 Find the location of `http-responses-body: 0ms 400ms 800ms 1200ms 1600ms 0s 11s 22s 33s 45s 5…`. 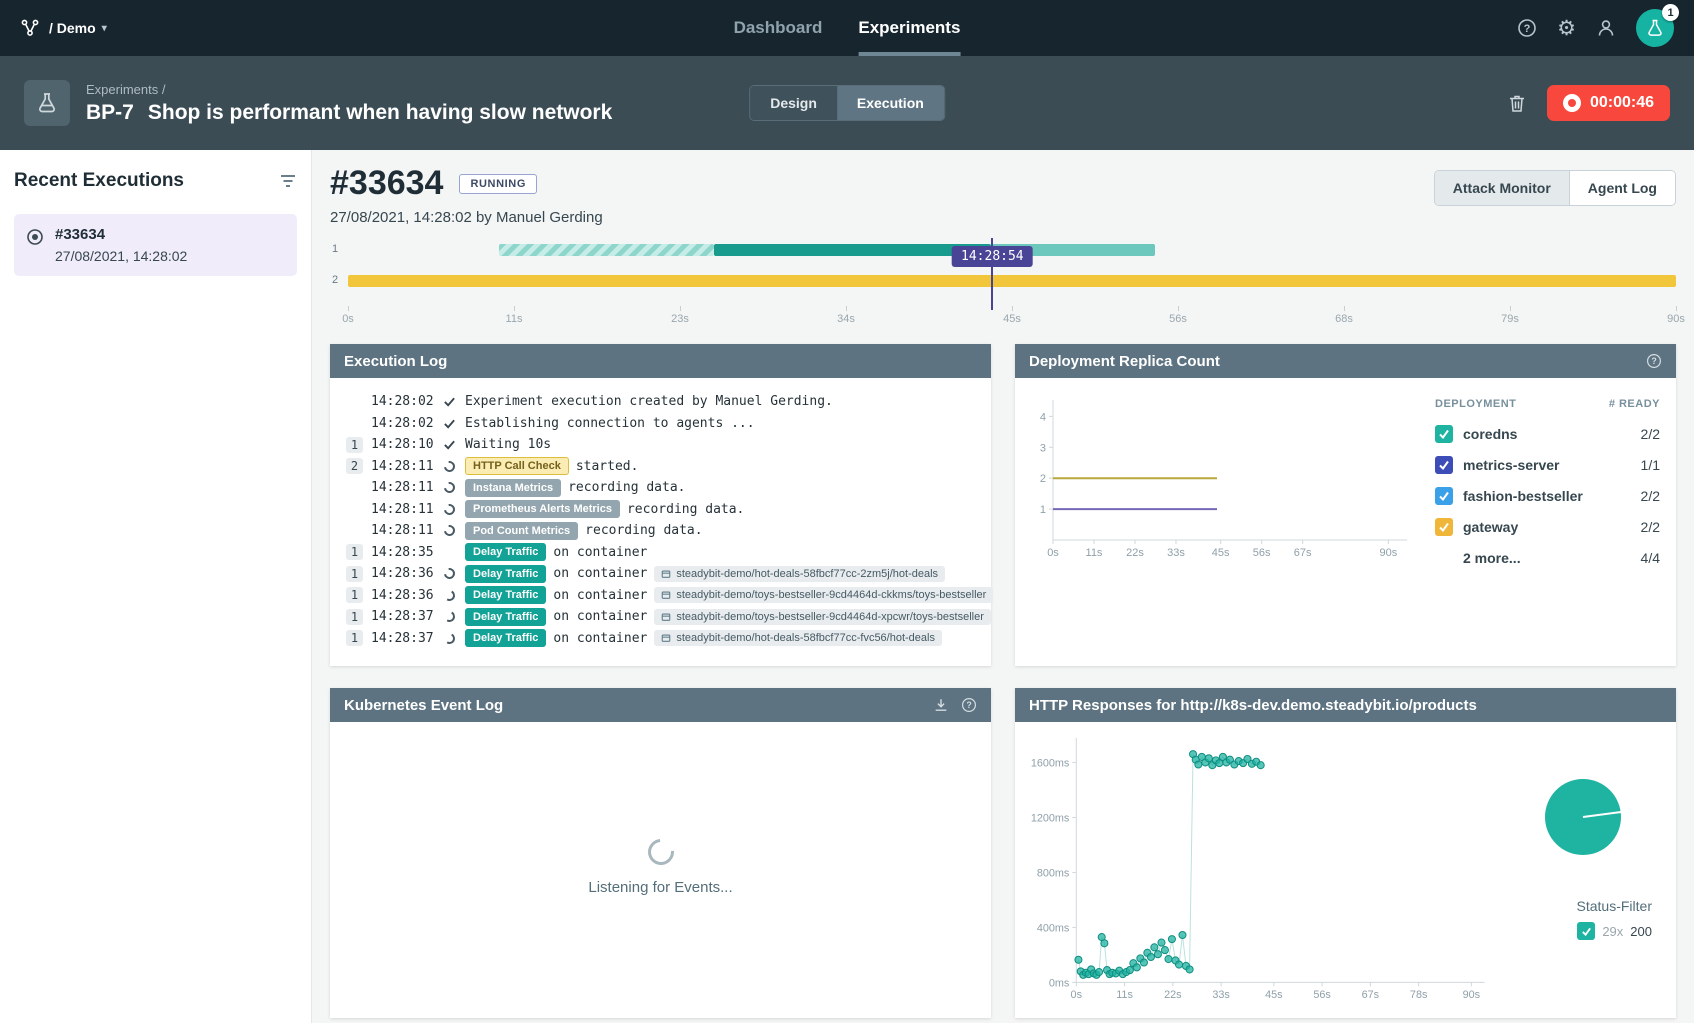

http-responses-body: 0ms 400ms 800ms 1200ms 1600ms 0s 11s 22s 33s 45s 5… is located at coordinates (1345, 868).